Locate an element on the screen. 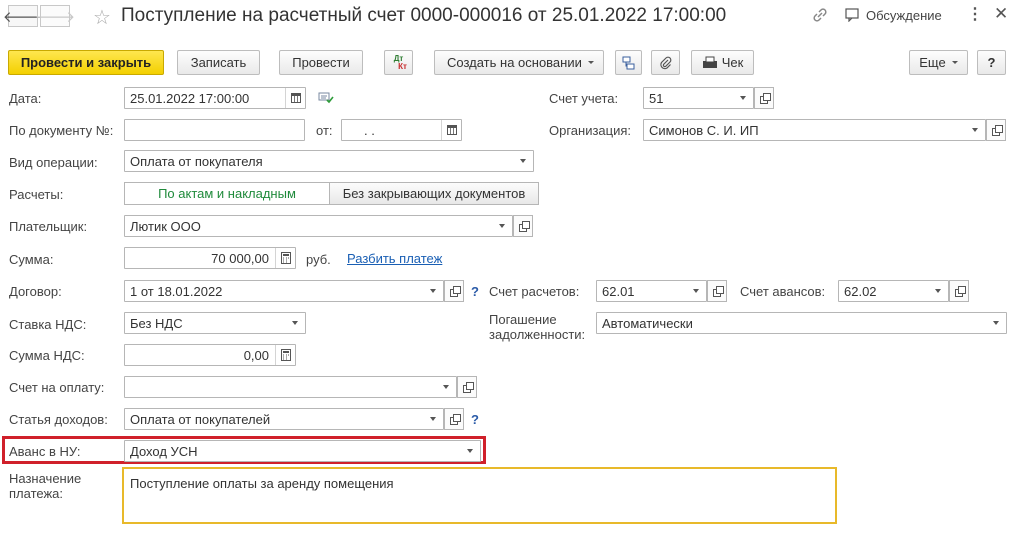 The image size is (1018, 533). vat-rate-value: Без НДС is located at coordinates (156, 323).